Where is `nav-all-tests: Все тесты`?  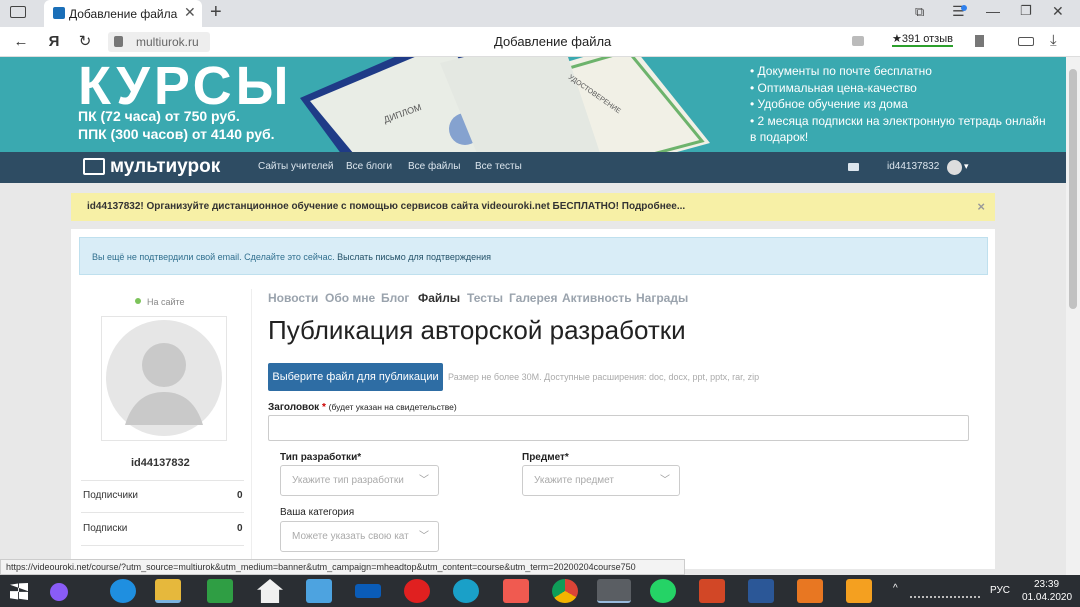 nav-all-tests: Все тесты is located at coordinates (498, 166).